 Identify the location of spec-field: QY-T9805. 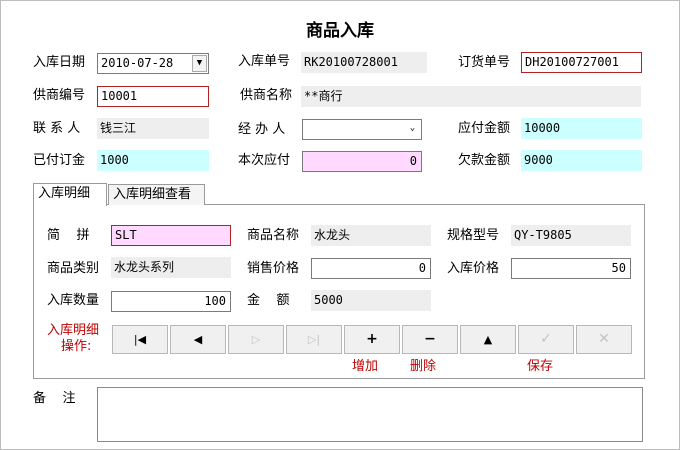
(571, 235).